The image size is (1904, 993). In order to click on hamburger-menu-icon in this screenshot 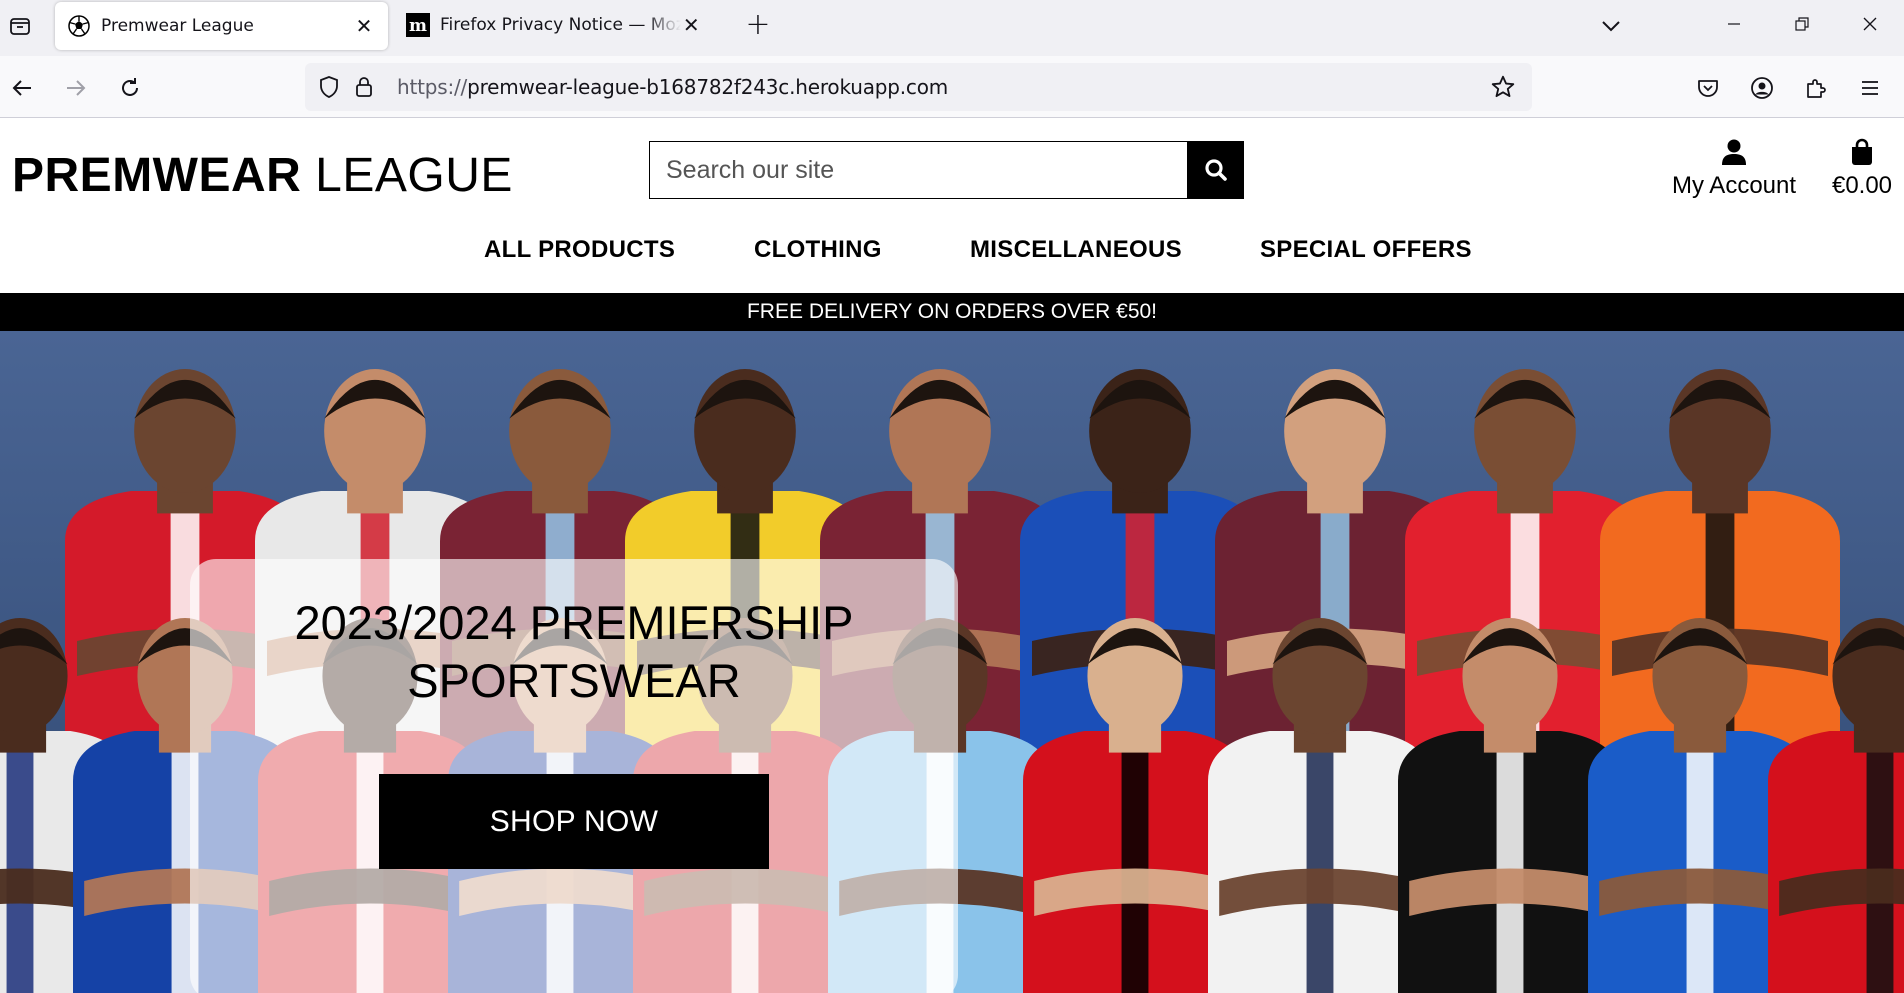, I will do `click(1870, 88)`.